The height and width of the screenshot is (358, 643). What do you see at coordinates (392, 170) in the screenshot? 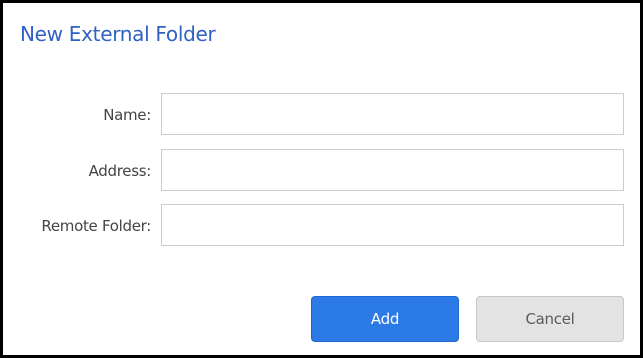
I see `address-input` at bounding box center [392, 170].